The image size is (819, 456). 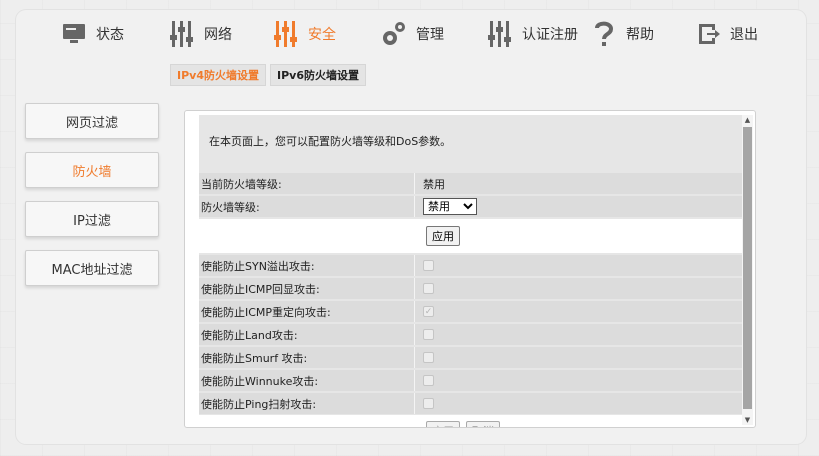 I want to click on tab-ipv4-firewall: IPv4防火墙设置, so click(x=218, y=75).